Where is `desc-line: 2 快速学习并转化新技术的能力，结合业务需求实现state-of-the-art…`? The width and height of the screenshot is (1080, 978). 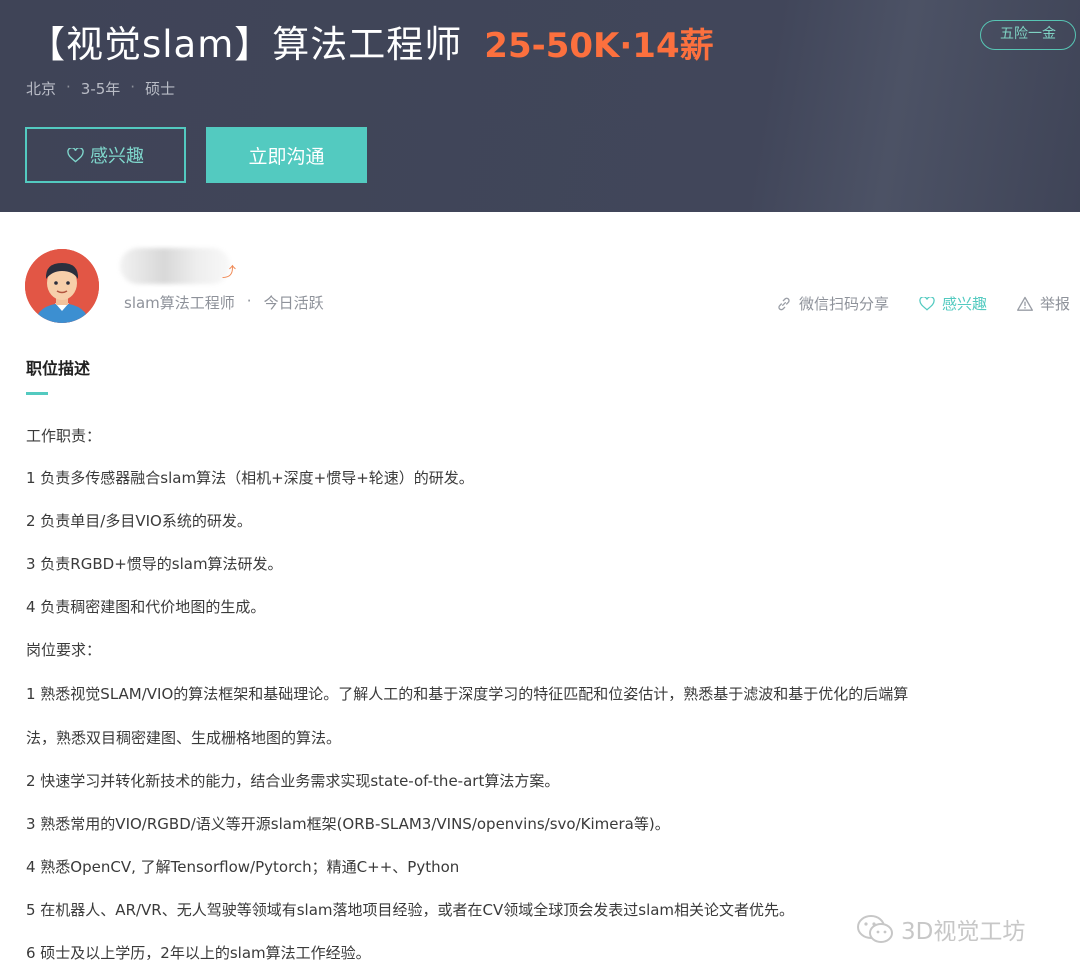
desc-line: 2 快速学习并转化新技术的能力，结合业务需求实现state-of-the-art… is located at coordinates (293, 781).